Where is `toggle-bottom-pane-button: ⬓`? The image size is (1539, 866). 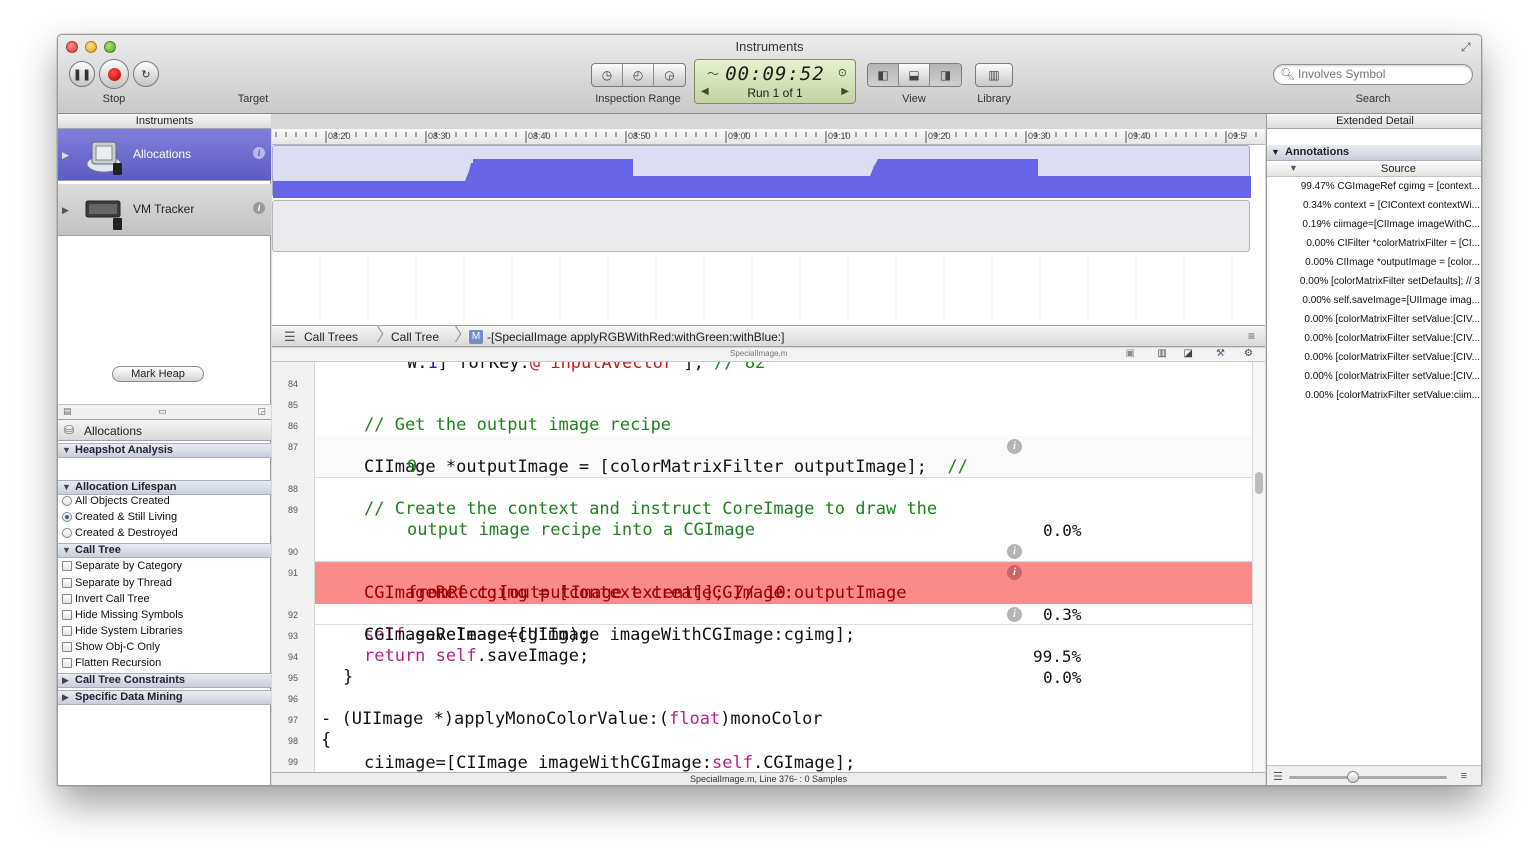 toggle-bottom-pane-button: ⬓ is located at coordinates (914, 75).